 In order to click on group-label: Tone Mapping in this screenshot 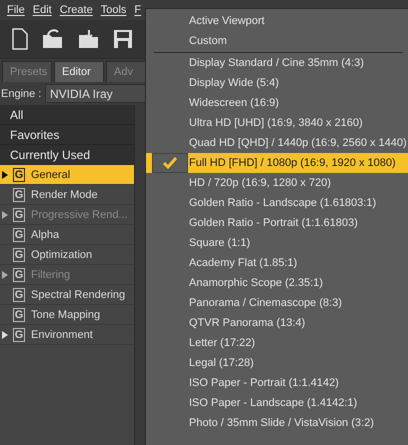, I will do `click(65, 314)`.